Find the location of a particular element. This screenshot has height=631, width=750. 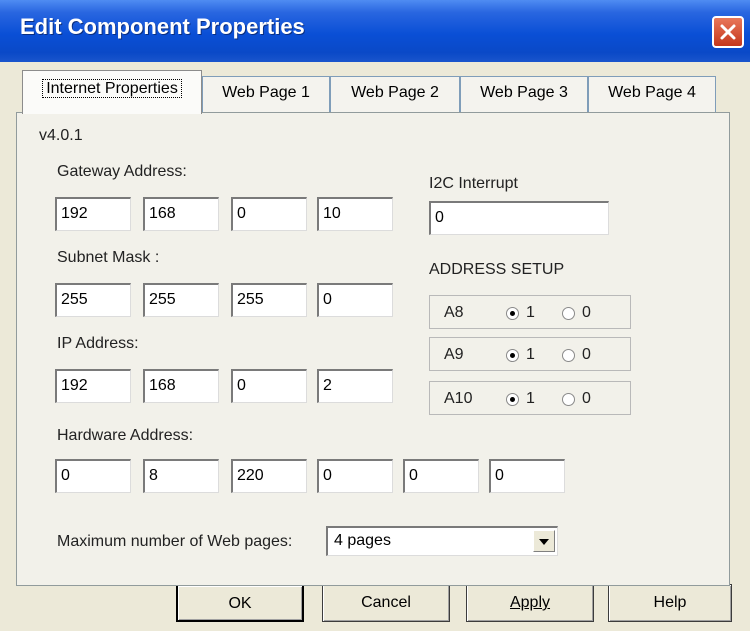

tab-label: Web Page 4 is located at coordinates (652, 92).